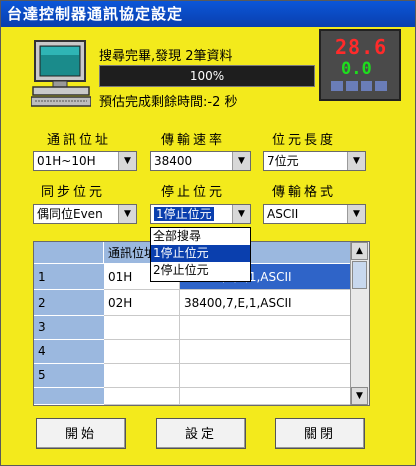 Image resolution: width=416 pixels, height=466 pixels. What do you see at coordinates (69, 352) in the screenshot?
I see `row-header: 4` at bounding box center [69, 352].